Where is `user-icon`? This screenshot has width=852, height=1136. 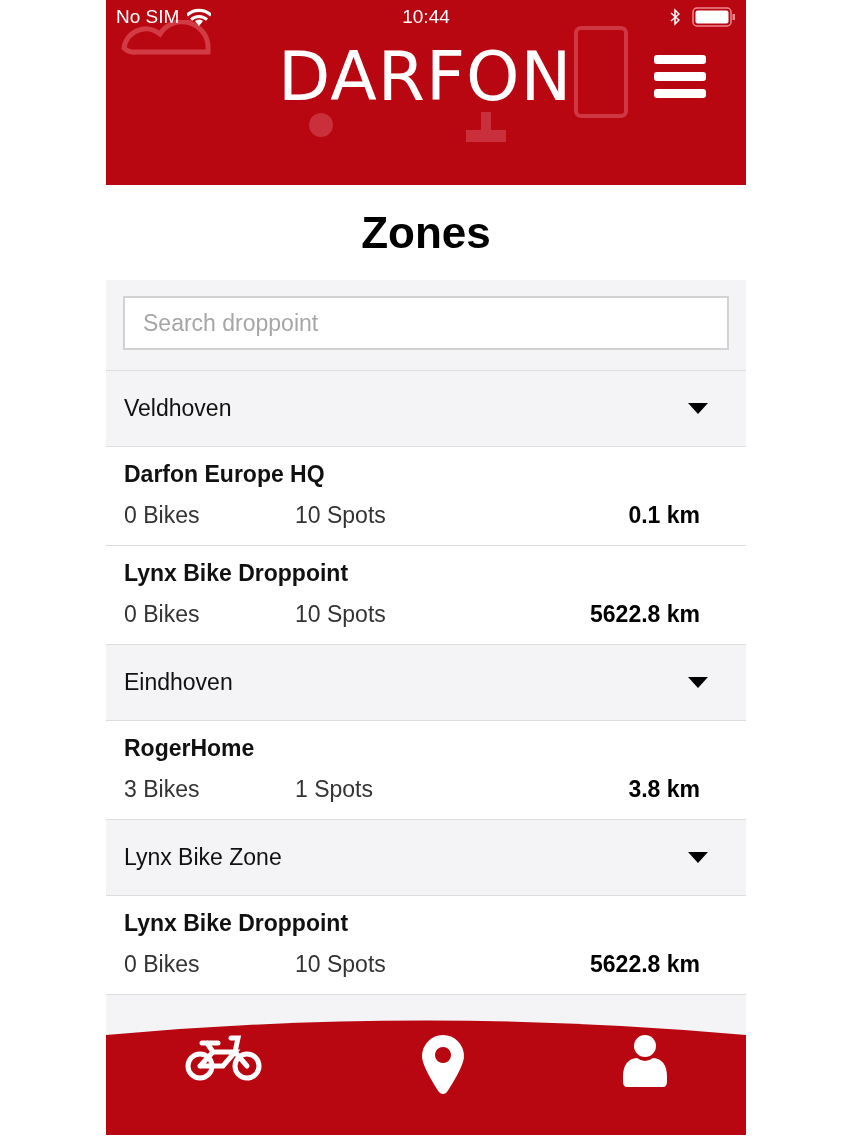
user-icon is located at coordinates (644, 1061).